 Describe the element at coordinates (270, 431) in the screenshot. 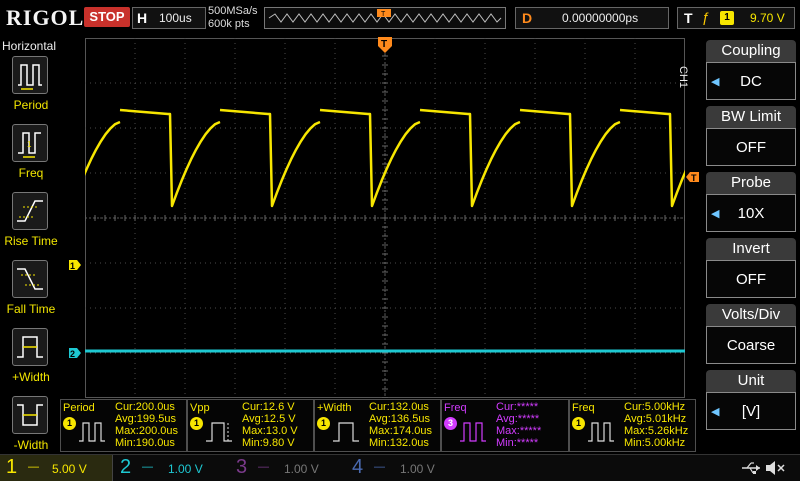

I see `measurement-max: Max:13.0 V` at that location.